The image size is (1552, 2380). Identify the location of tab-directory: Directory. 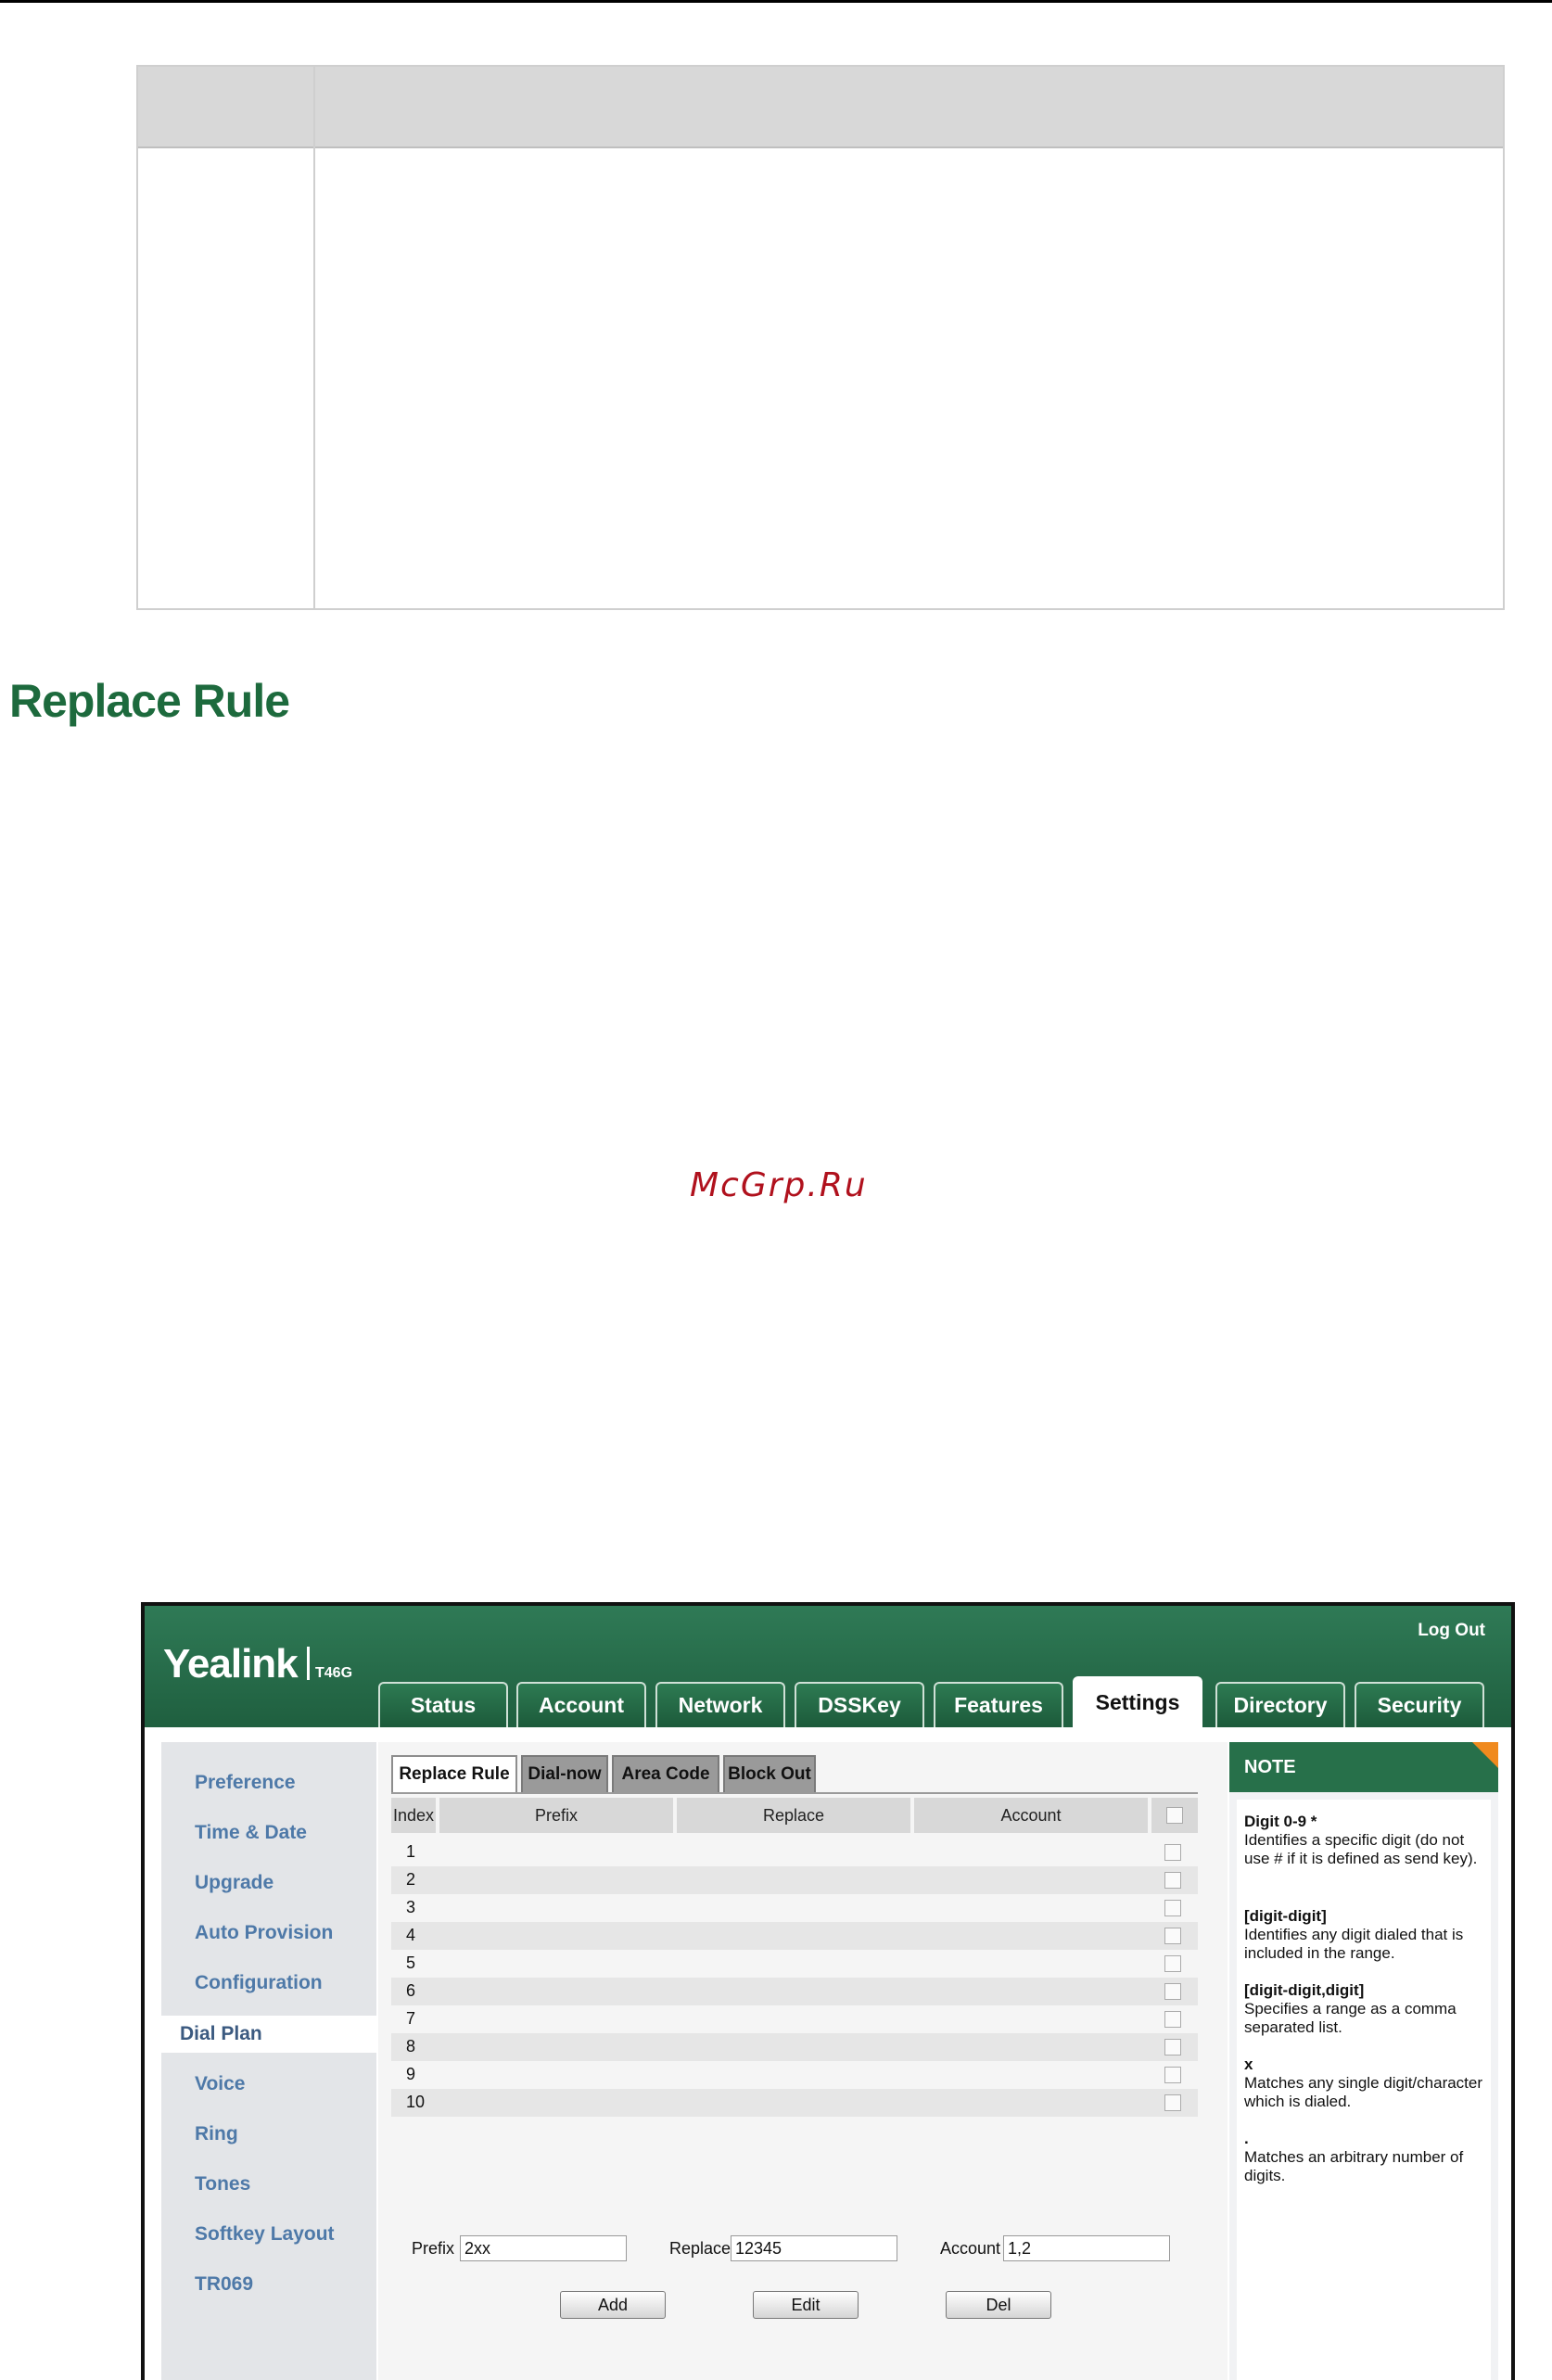
(1280, 1704).